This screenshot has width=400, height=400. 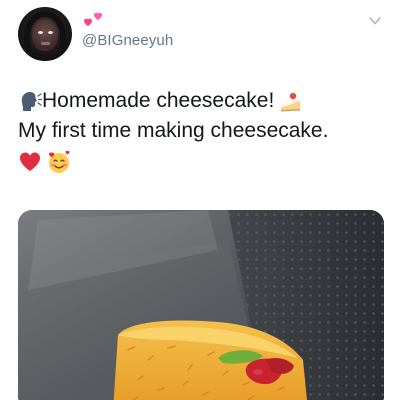 What do you see at coordinates (93, 19) in the screenshot?
I see `two-hearts-icon` at bounding box center [93, 19].